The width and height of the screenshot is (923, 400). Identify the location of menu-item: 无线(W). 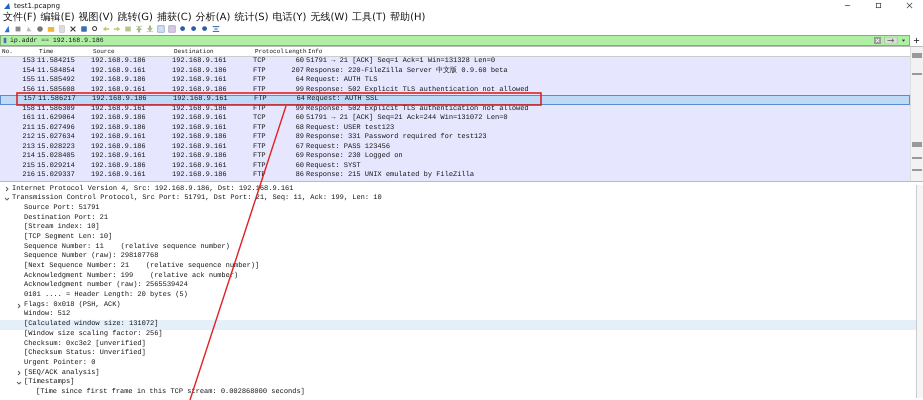
(329, 17).